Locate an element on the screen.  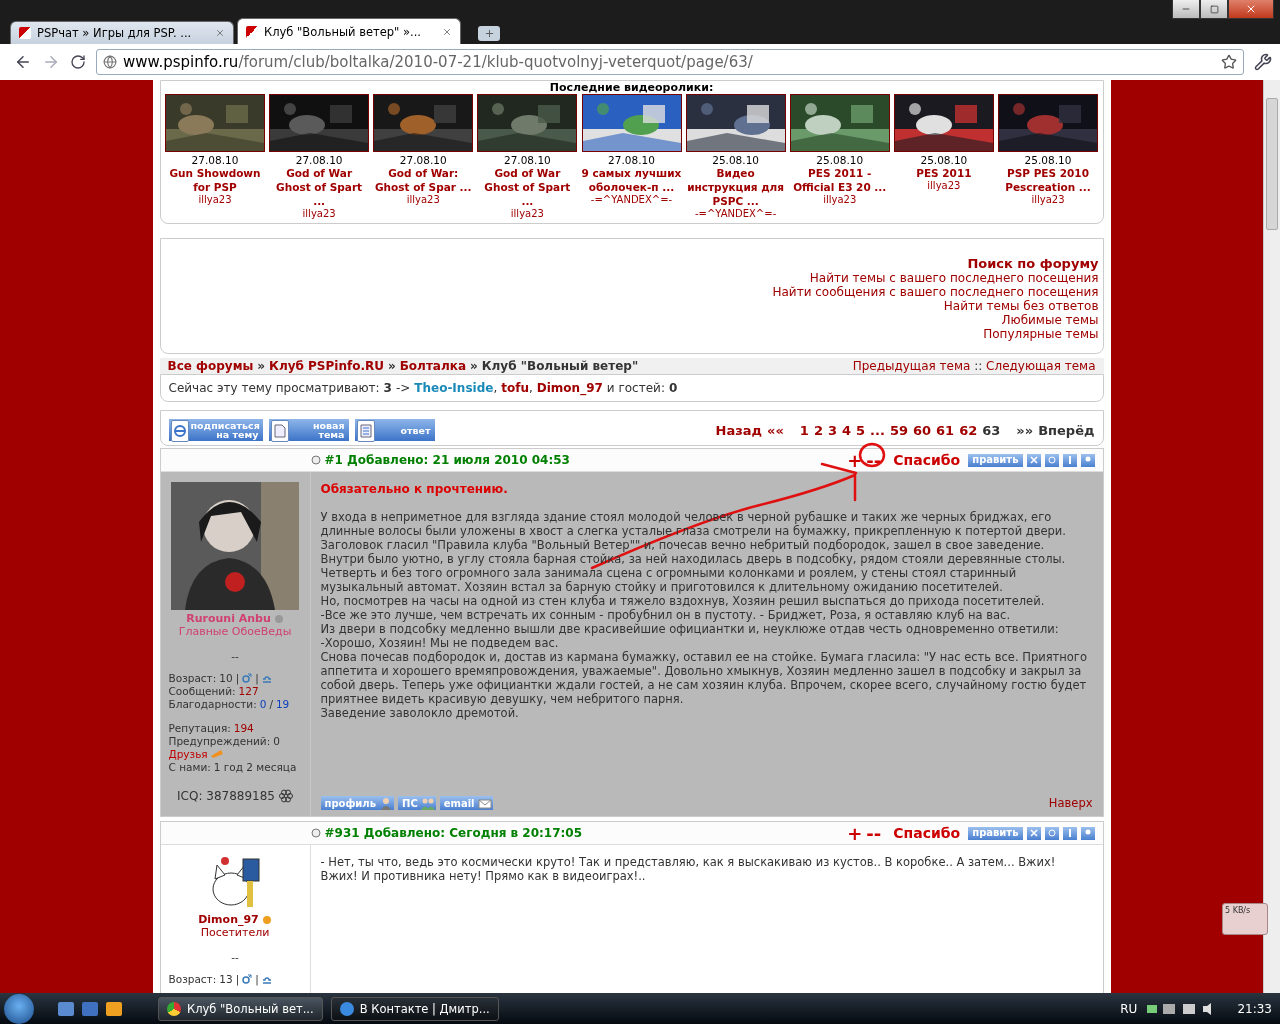
address-bar: www.pspinfo.ru/forum/club/boltalka/2010-07-21/klub-quotvolnyj-veterquot/page/63/ is located at coordinates (670, 62).